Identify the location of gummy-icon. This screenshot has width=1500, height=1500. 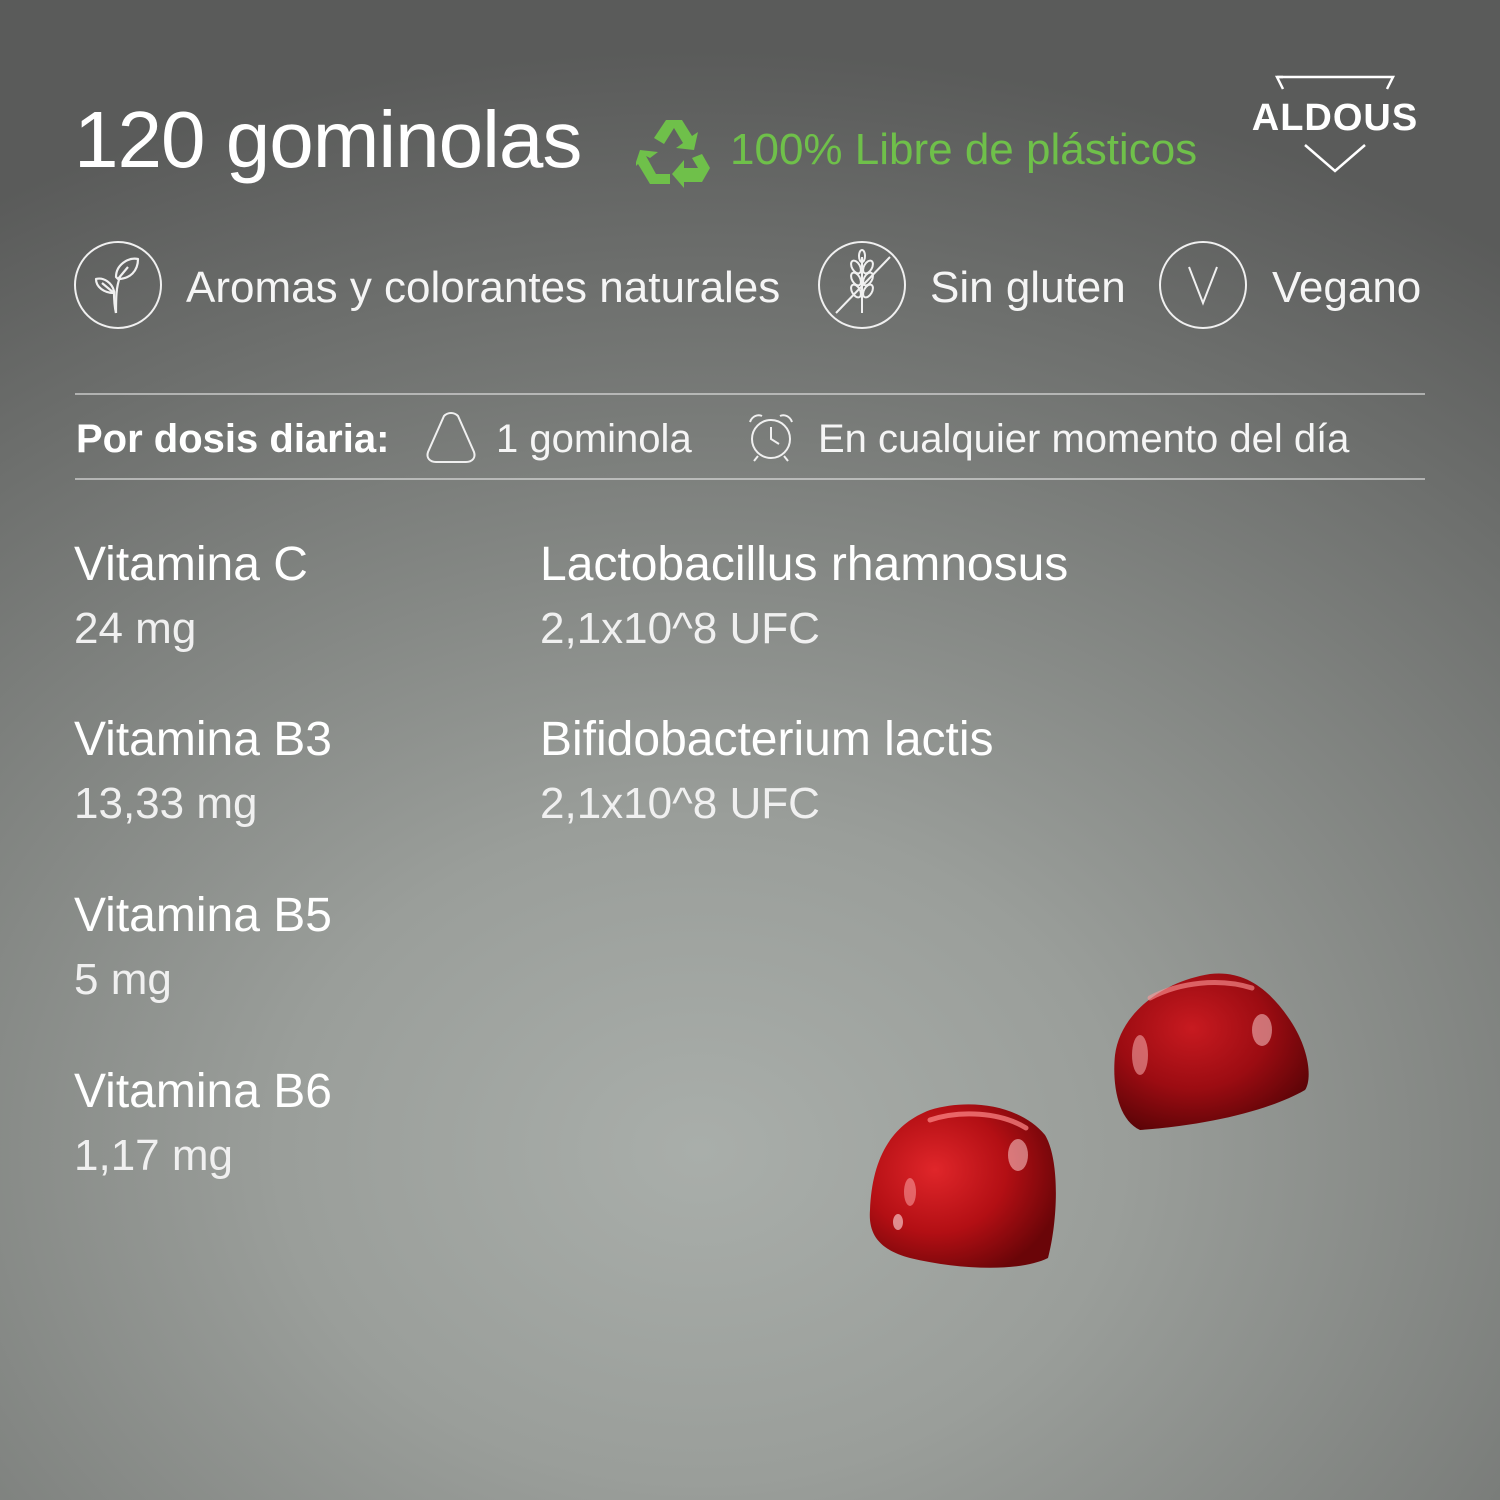
(451, 437).